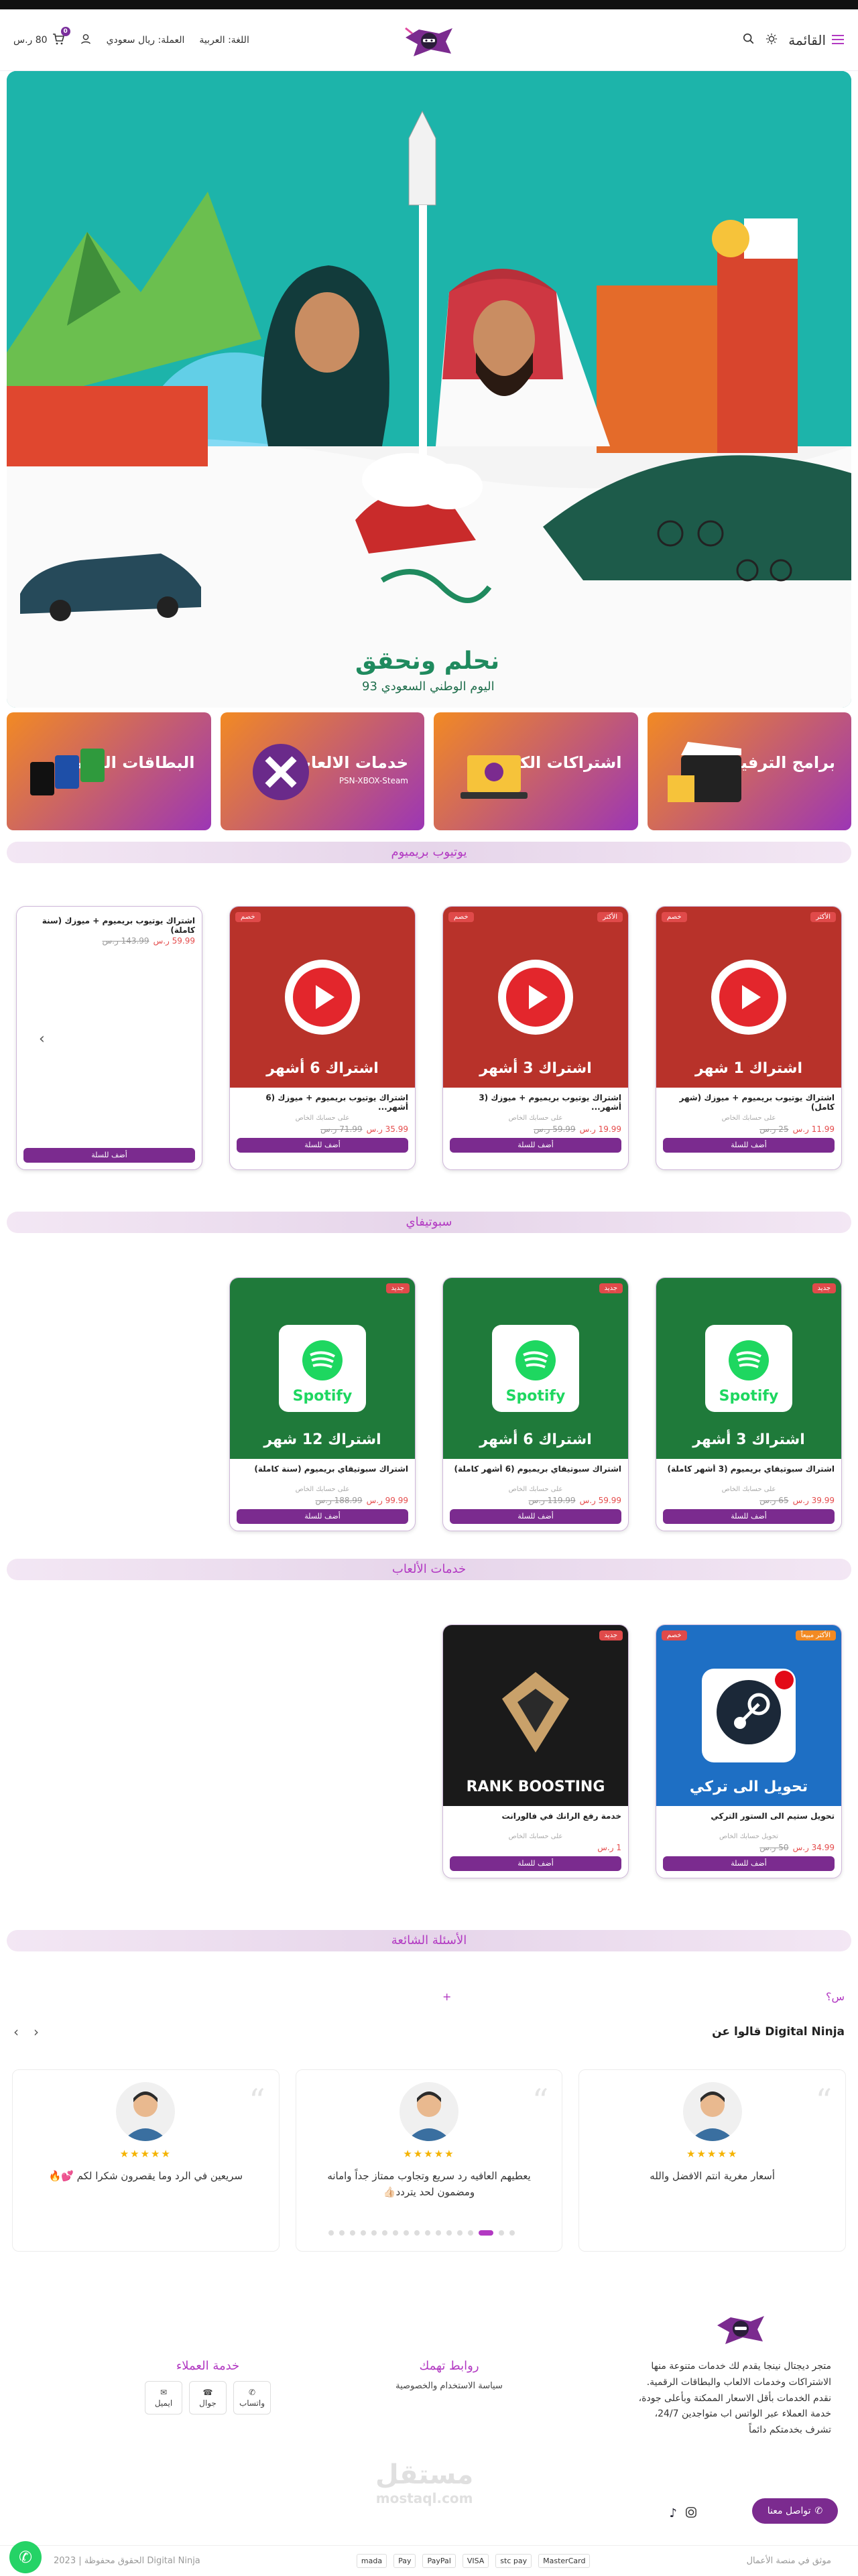 Image resolution: width=858 pixels, height=2576 pixels. What do you see at coordinates (429, 2111) in the screenshot?
I see `avatar` at bounding box center [429, 2111].